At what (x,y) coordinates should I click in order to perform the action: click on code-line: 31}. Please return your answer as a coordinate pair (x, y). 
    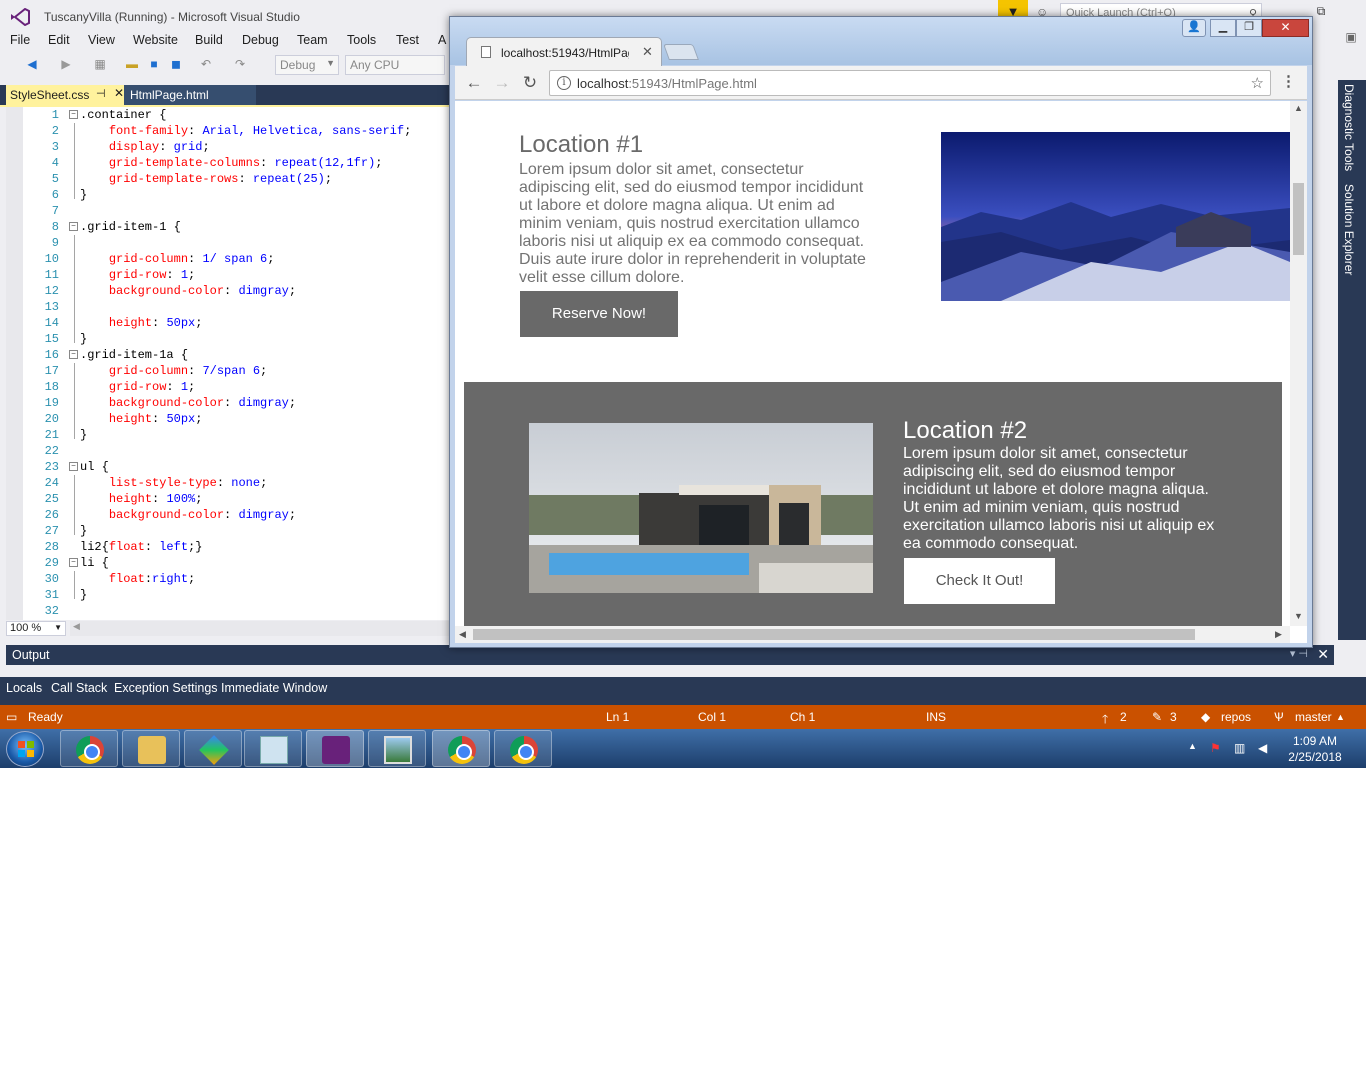
    Looking at the image, I should click on (236, 595).